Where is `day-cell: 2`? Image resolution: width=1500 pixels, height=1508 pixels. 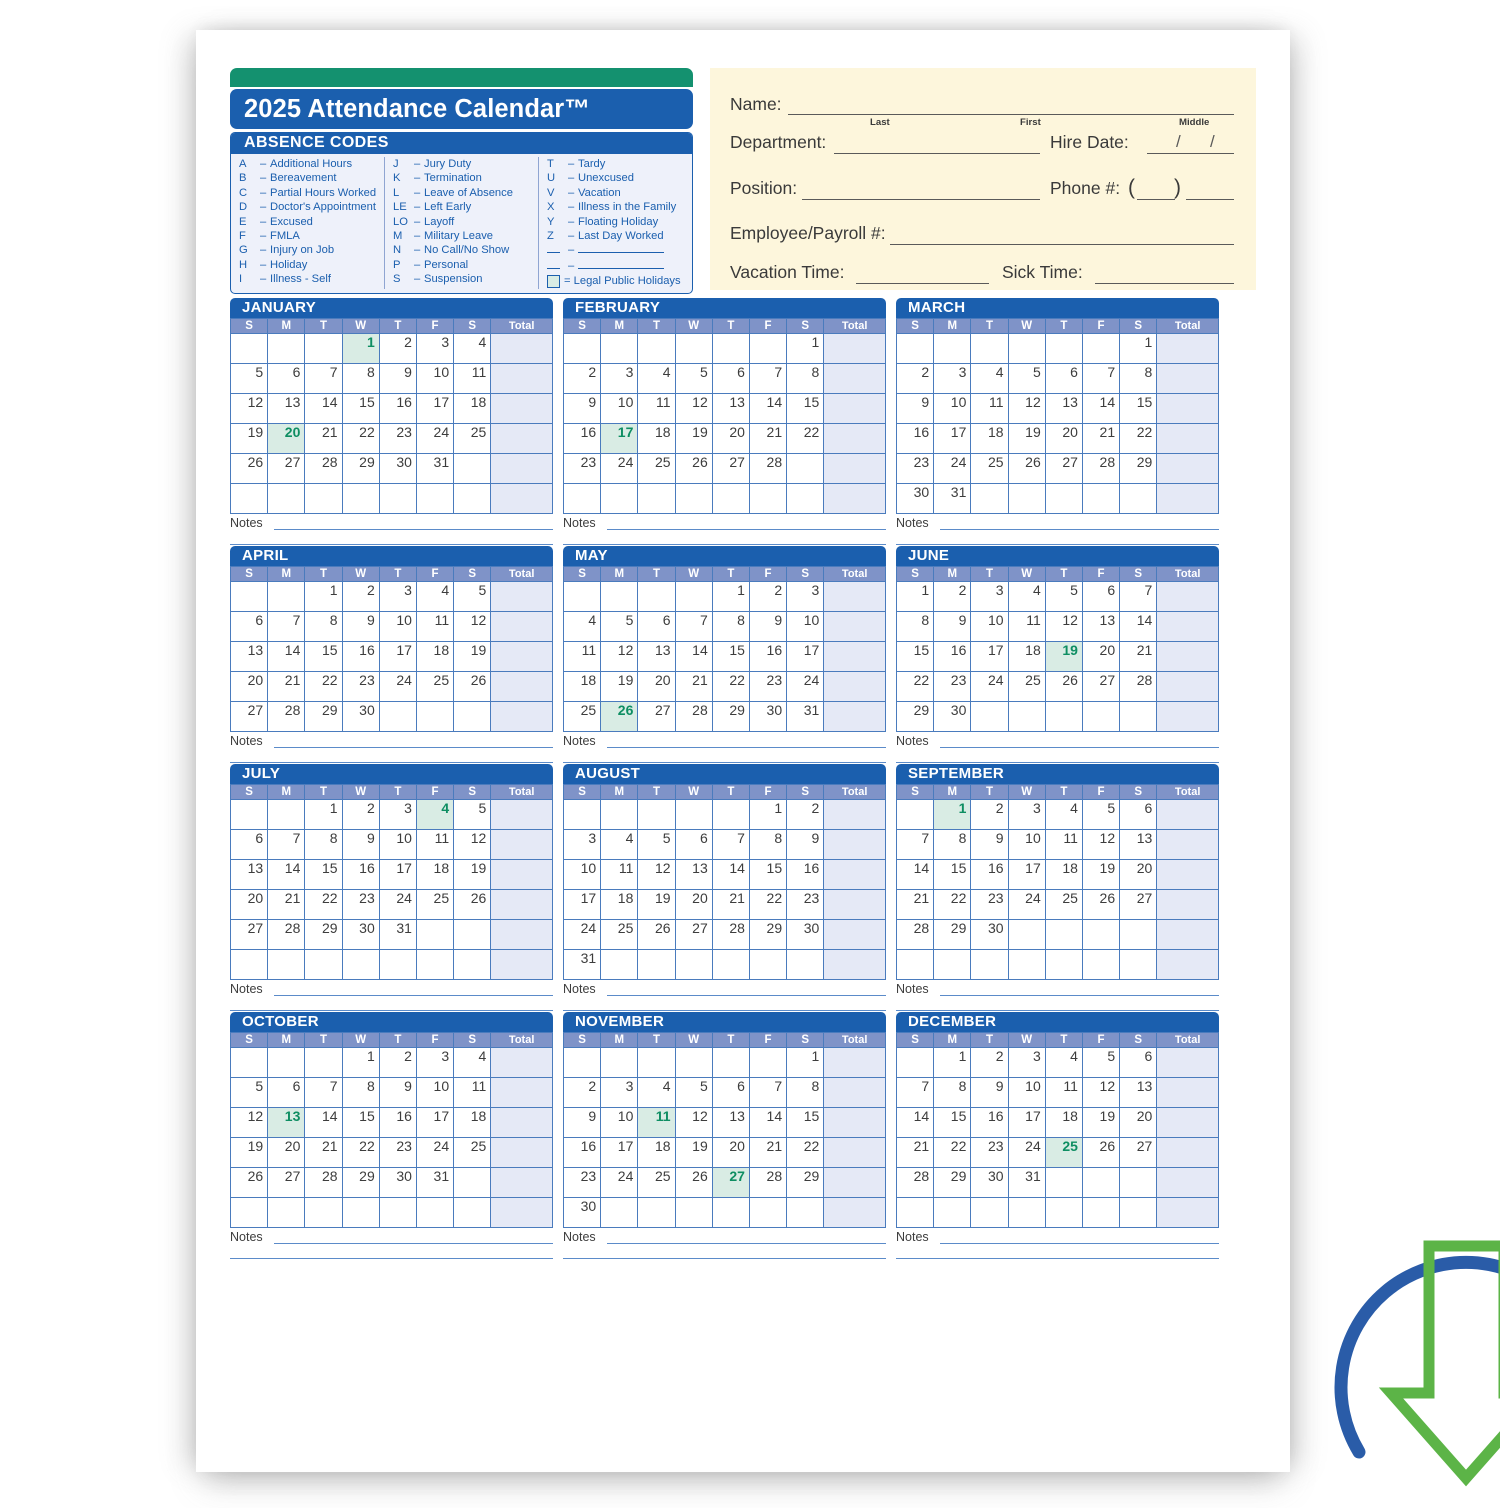 day-cell: 2 is located at coordinates (360, 814).